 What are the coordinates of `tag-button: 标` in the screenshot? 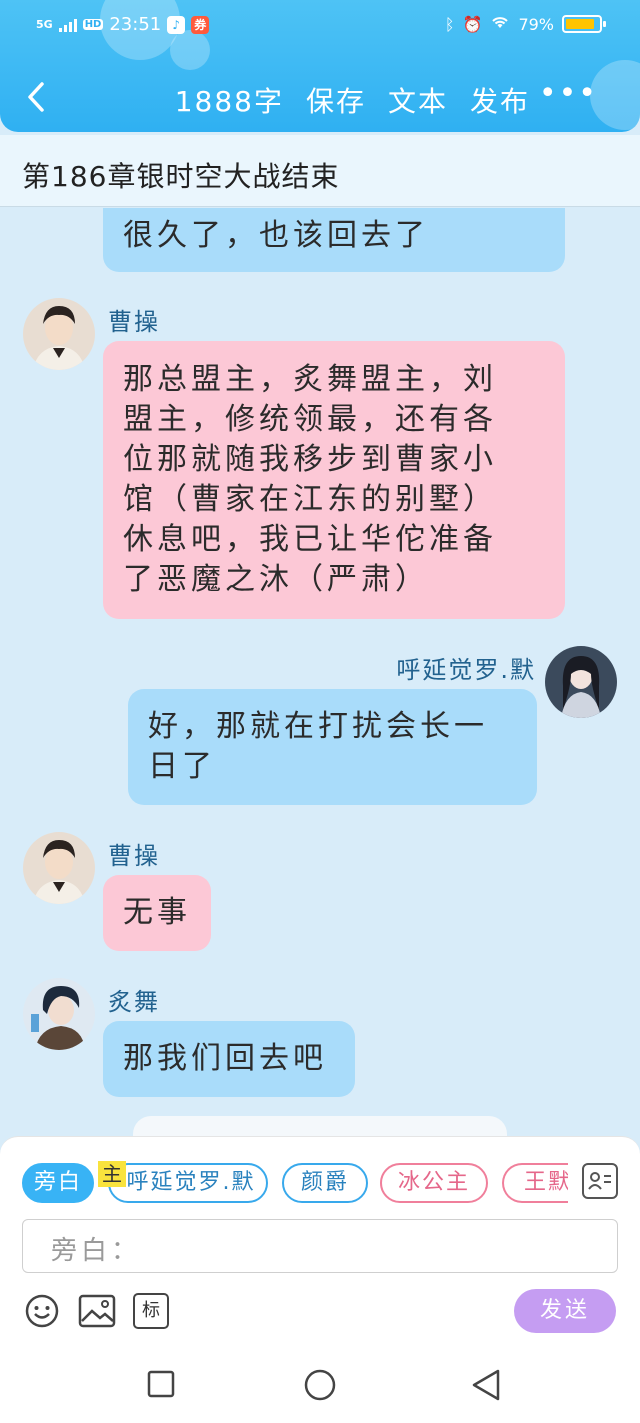 It's located at (151, 1311).